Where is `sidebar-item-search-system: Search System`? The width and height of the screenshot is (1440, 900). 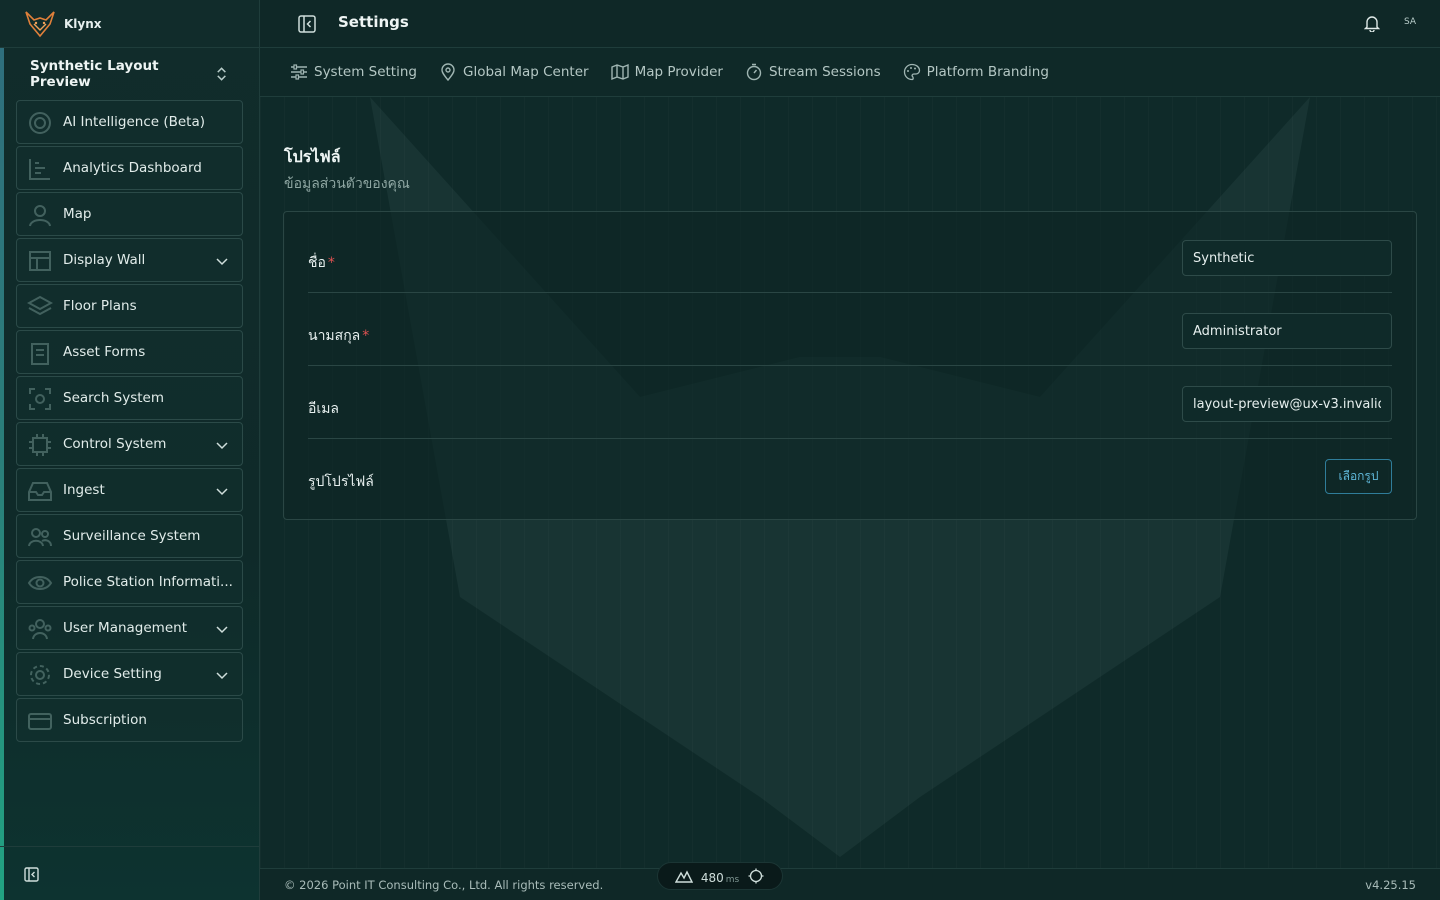
sidebar-item-search-system: Search System is located at coordinates (129, 398).